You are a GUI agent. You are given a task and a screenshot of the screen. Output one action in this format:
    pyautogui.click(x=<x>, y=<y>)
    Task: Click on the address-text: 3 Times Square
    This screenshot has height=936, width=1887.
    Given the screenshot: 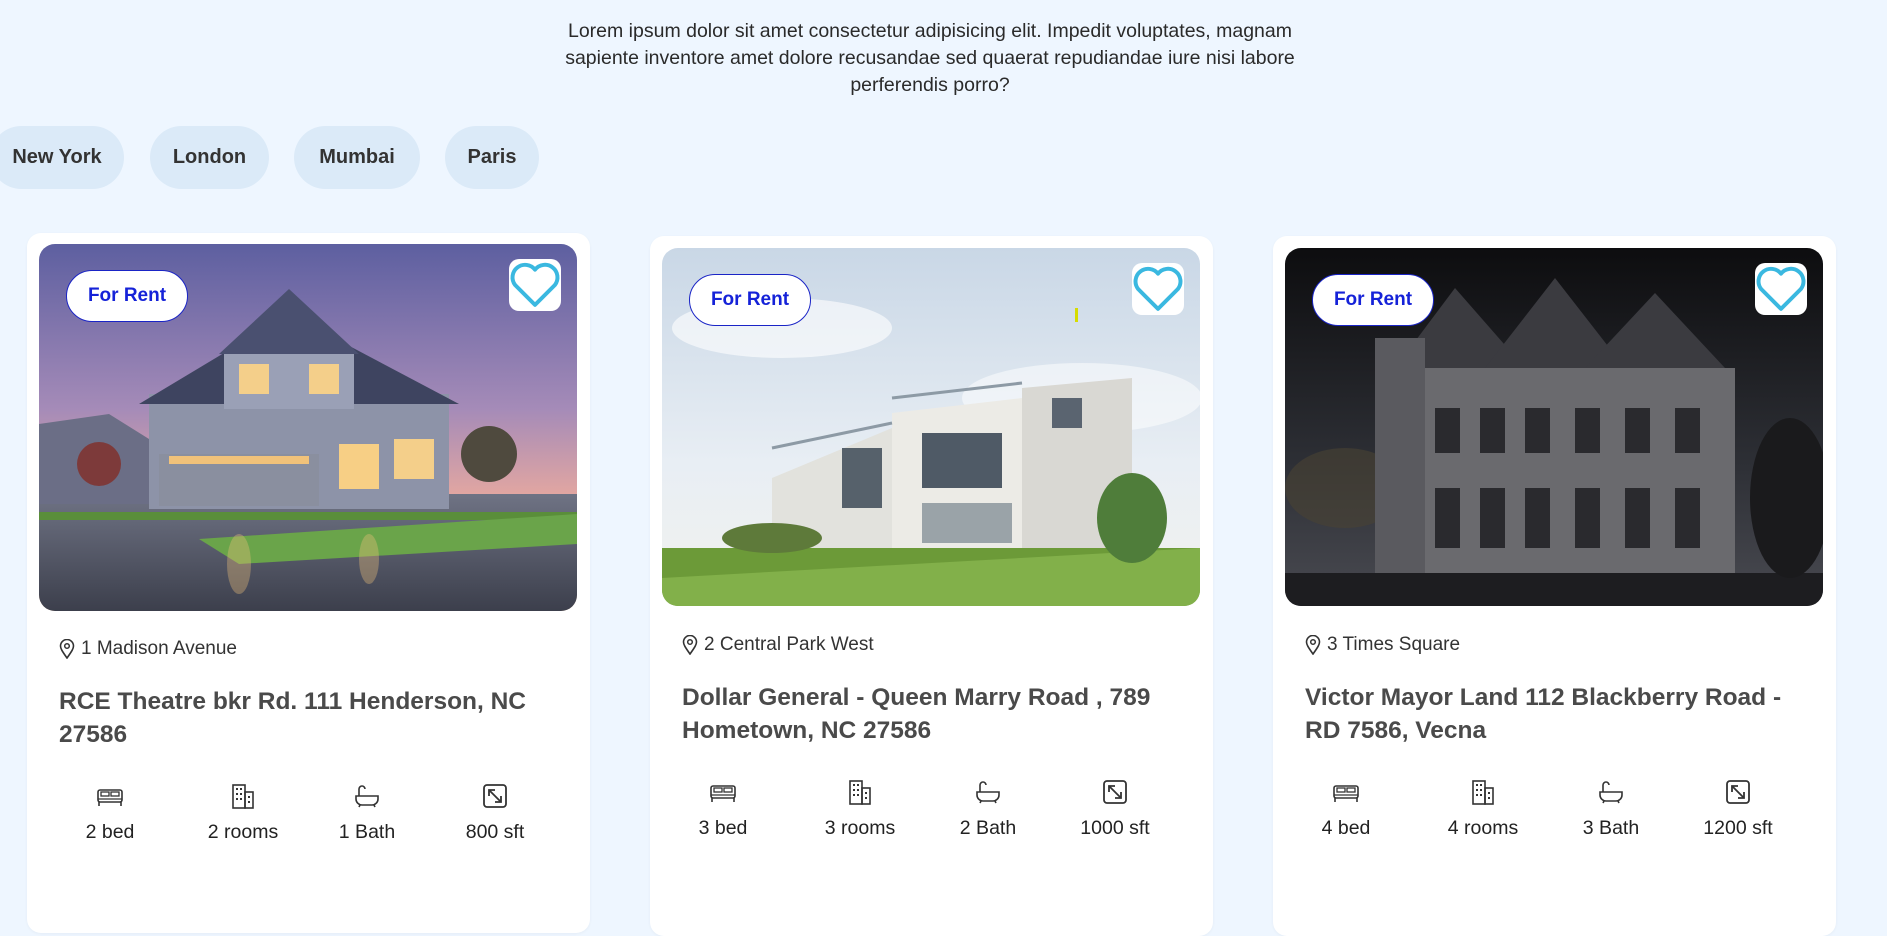 What is the action you would take?
    pyautogui.click(x=1394, y=644)
    